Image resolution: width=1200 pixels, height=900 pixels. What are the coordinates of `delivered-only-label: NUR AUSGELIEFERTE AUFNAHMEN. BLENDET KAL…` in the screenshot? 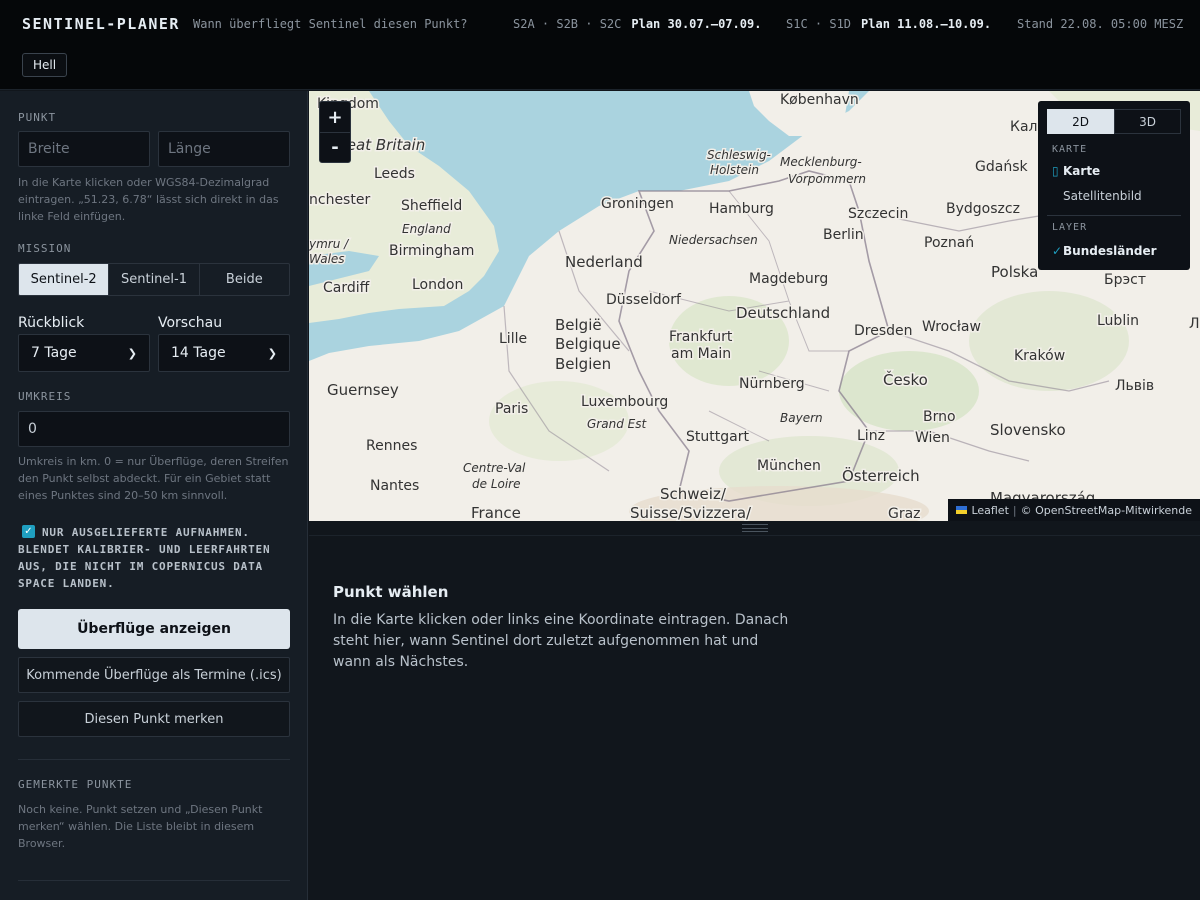 It's located at (144, 558).